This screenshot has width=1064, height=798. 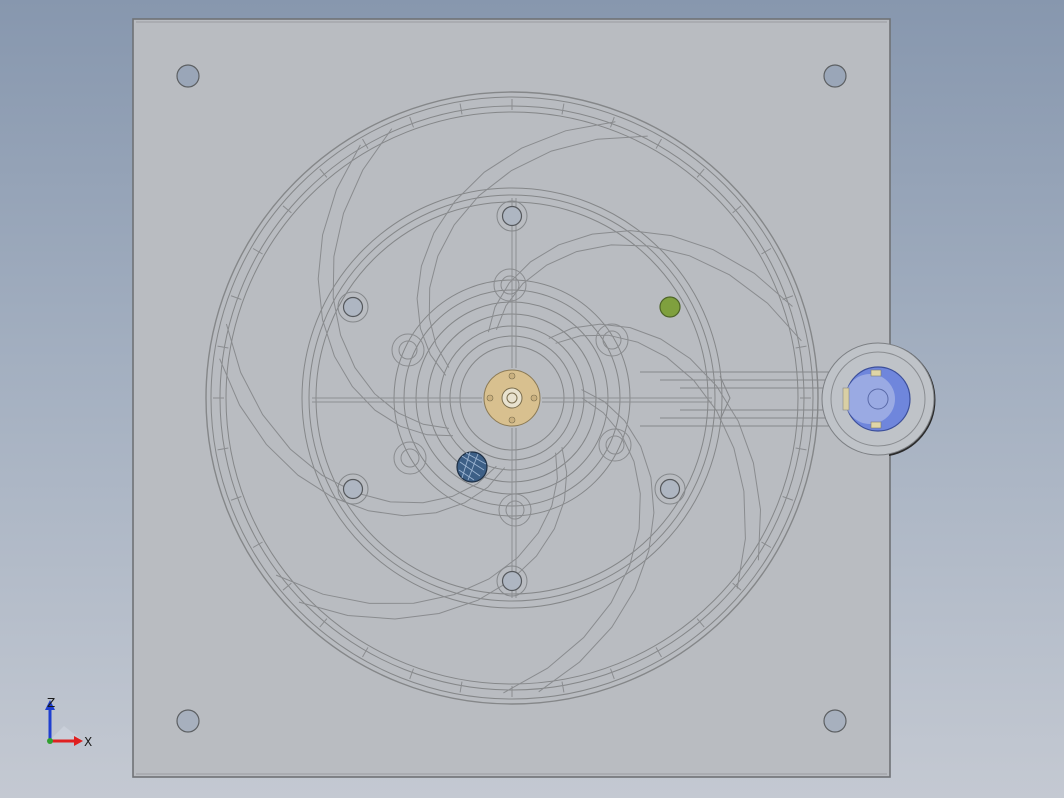 What do you see at coordinates (472, 467) in the screenshot?
I see `blue-hatched-pin` at bounding box center [472, 467].